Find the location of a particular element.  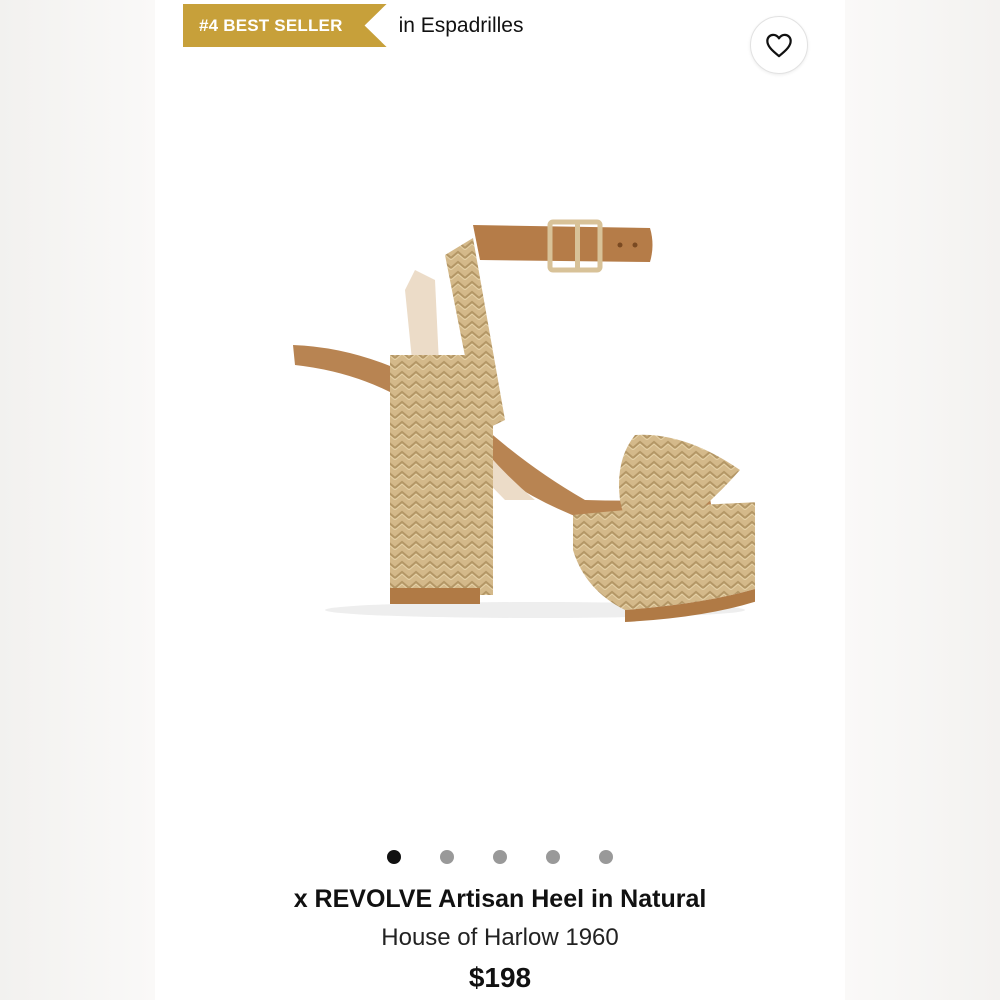

image-carousel-dots is located at coordinates (500, 857).